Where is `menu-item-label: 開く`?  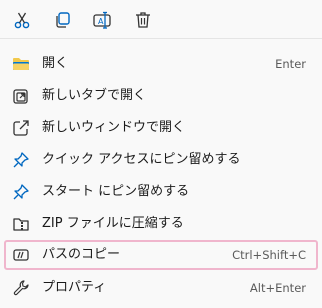 menu-item-label: 開く is located at coordinates (55, 63).